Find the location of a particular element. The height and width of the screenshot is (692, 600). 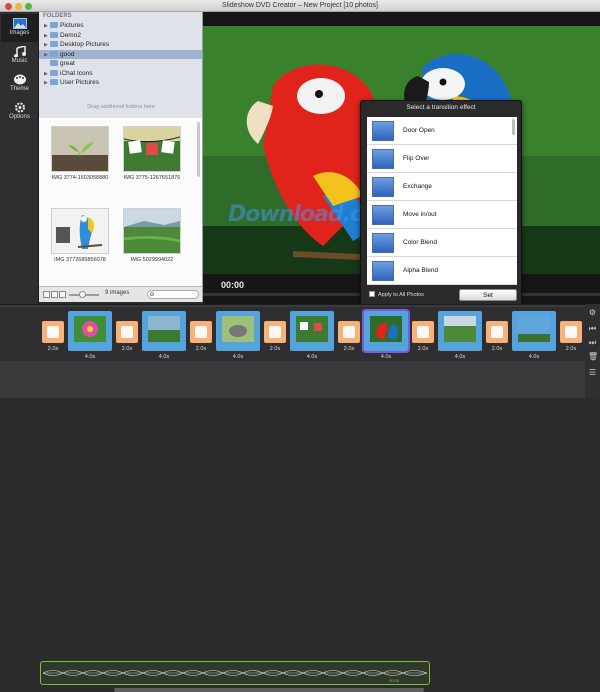

image-icon is located at coordinates (19, 23).